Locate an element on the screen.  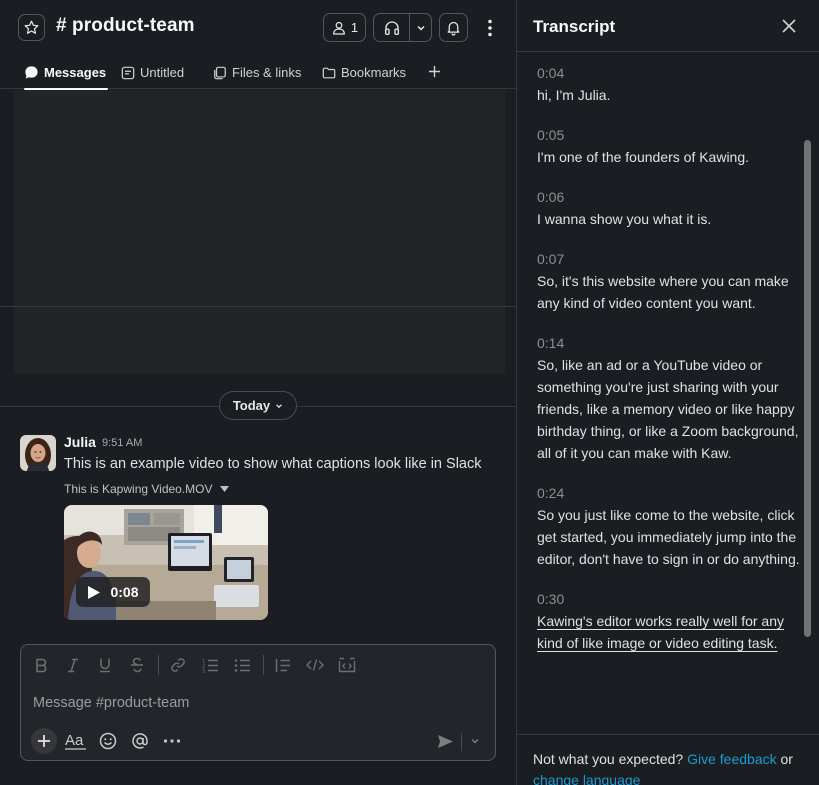
blockquote-button is located at coordinates (283, 665).